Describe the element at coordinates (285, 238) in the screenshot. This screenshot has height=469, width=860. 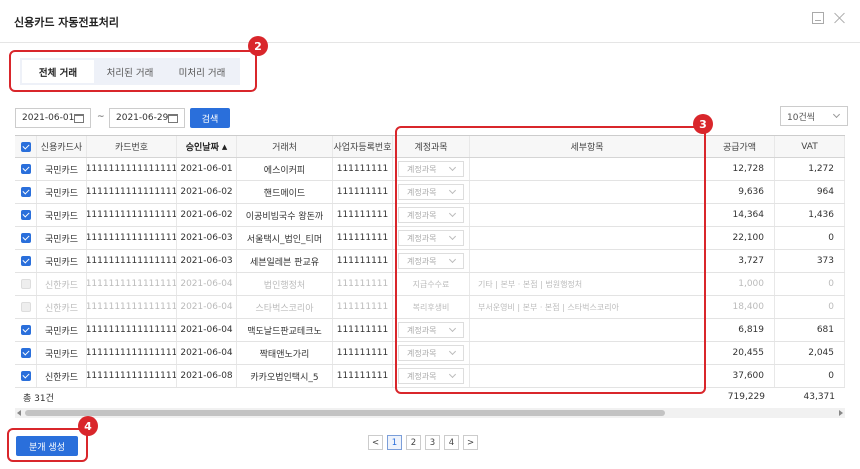
I see `vendor-cell: 서울택시_법인_티머` at that location.